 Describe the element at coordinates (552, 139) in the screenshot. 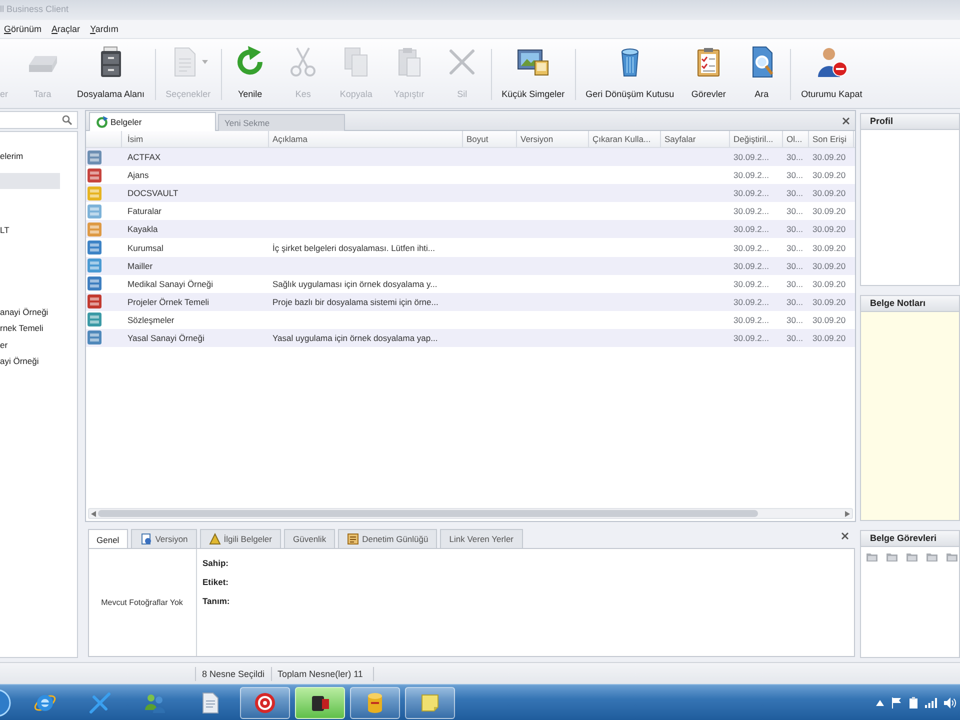

I see `column-header: Versiyon` at that location.